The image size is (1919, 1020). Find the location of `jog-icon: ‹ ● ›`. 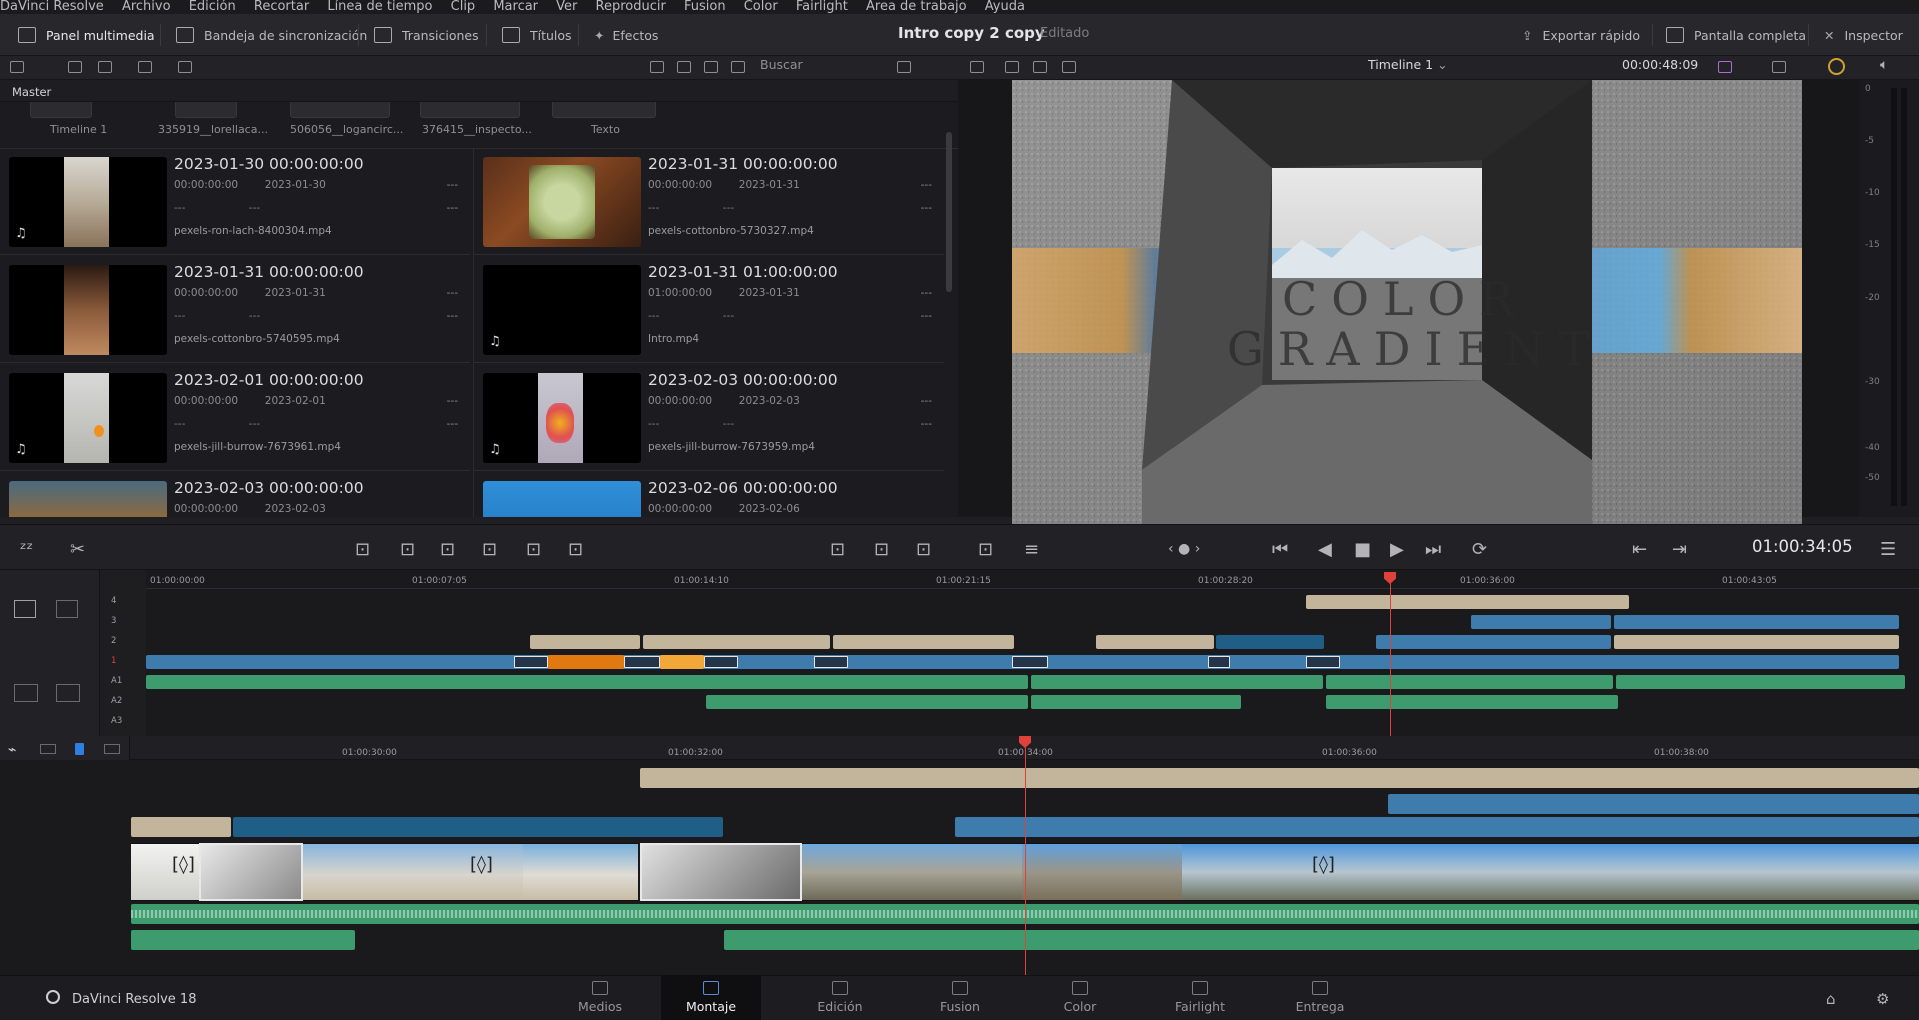

jog-icon: ‹ ● › is located at coordinates (1184, 549).